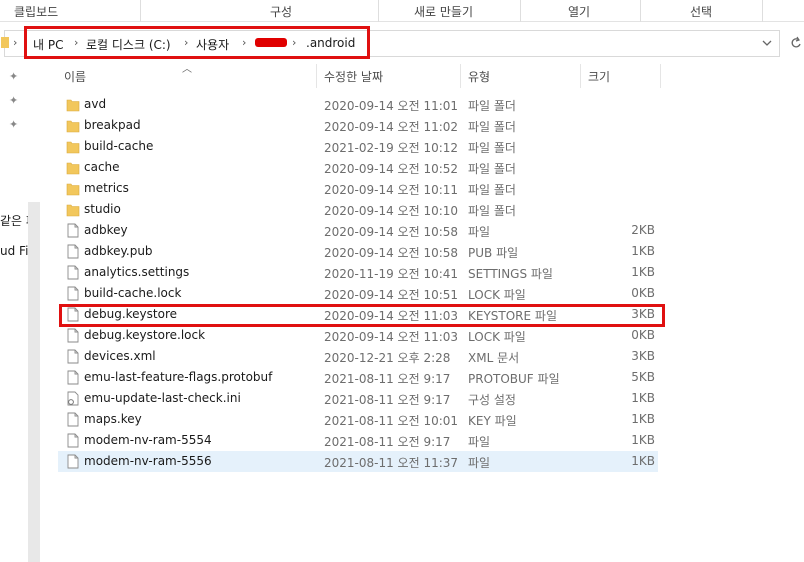  What do you see at coordinates (353, 76) in the screenshot?
I see `column-header-date: 수정한 날짜` at bounding box center [353, 76].